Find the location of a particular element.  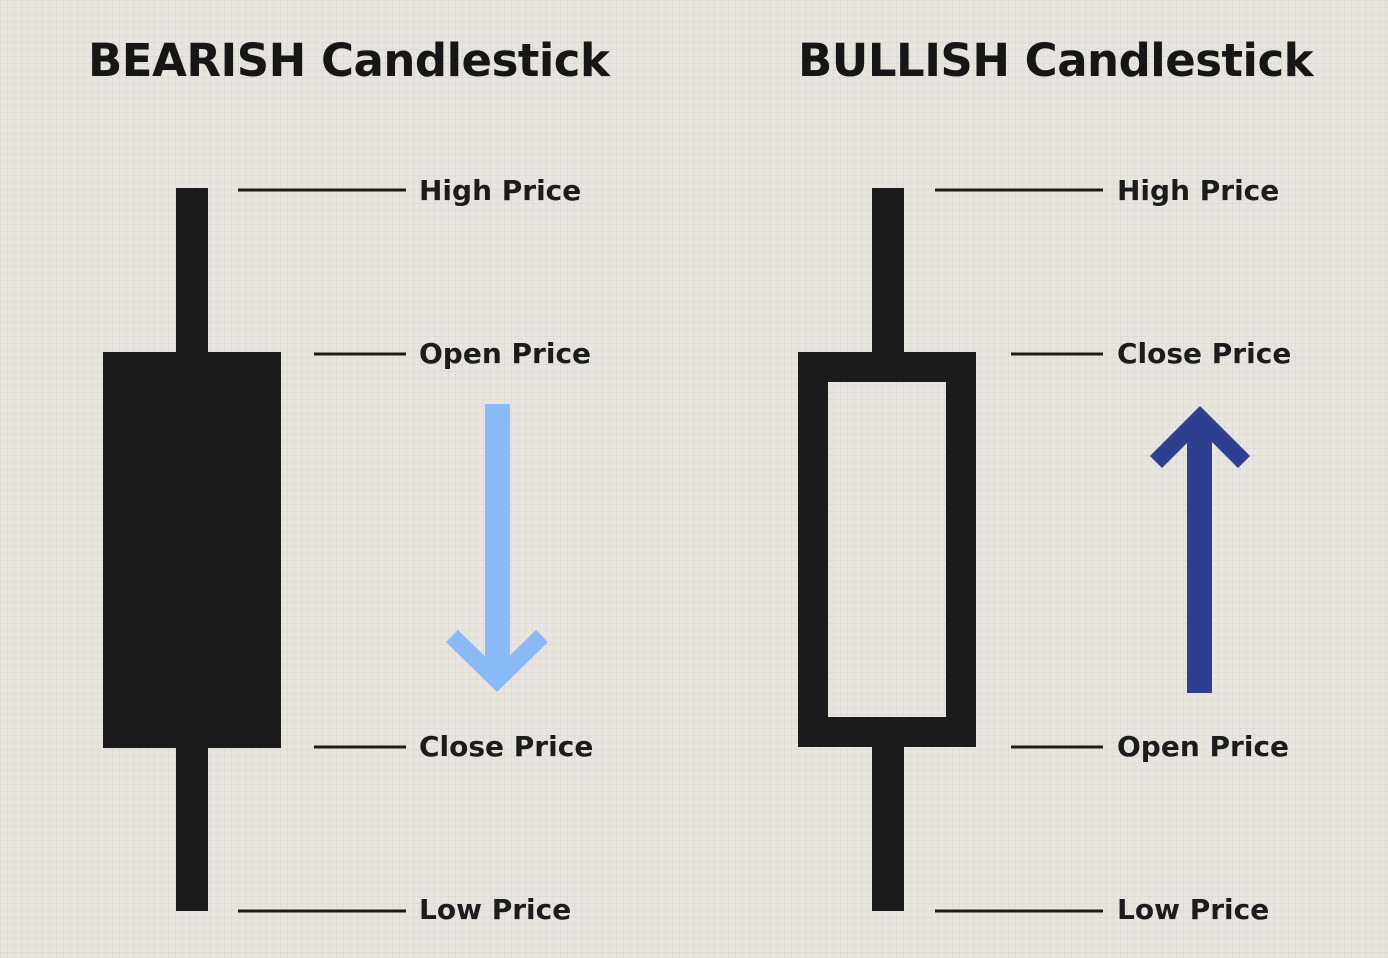

bearish-body is located at coordinates (192, 550).